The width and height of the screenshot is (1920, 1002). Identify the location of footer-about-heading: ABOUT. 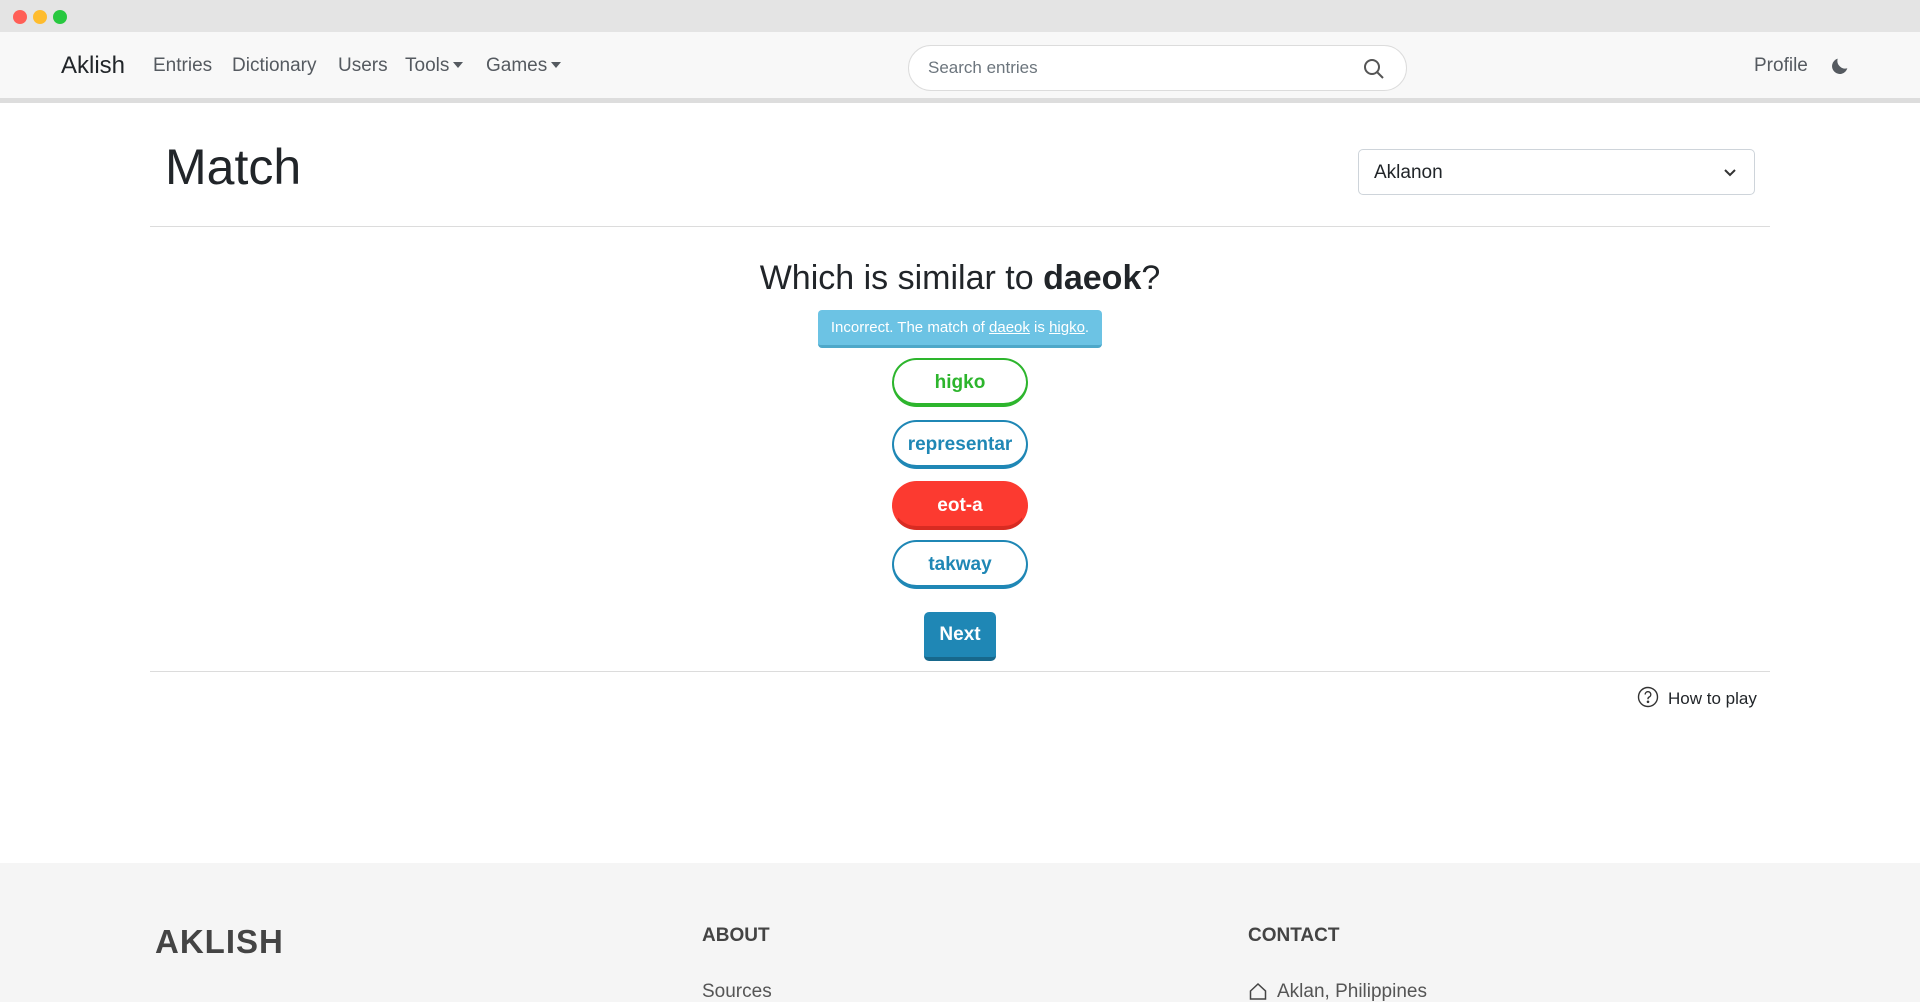
(736, 935).